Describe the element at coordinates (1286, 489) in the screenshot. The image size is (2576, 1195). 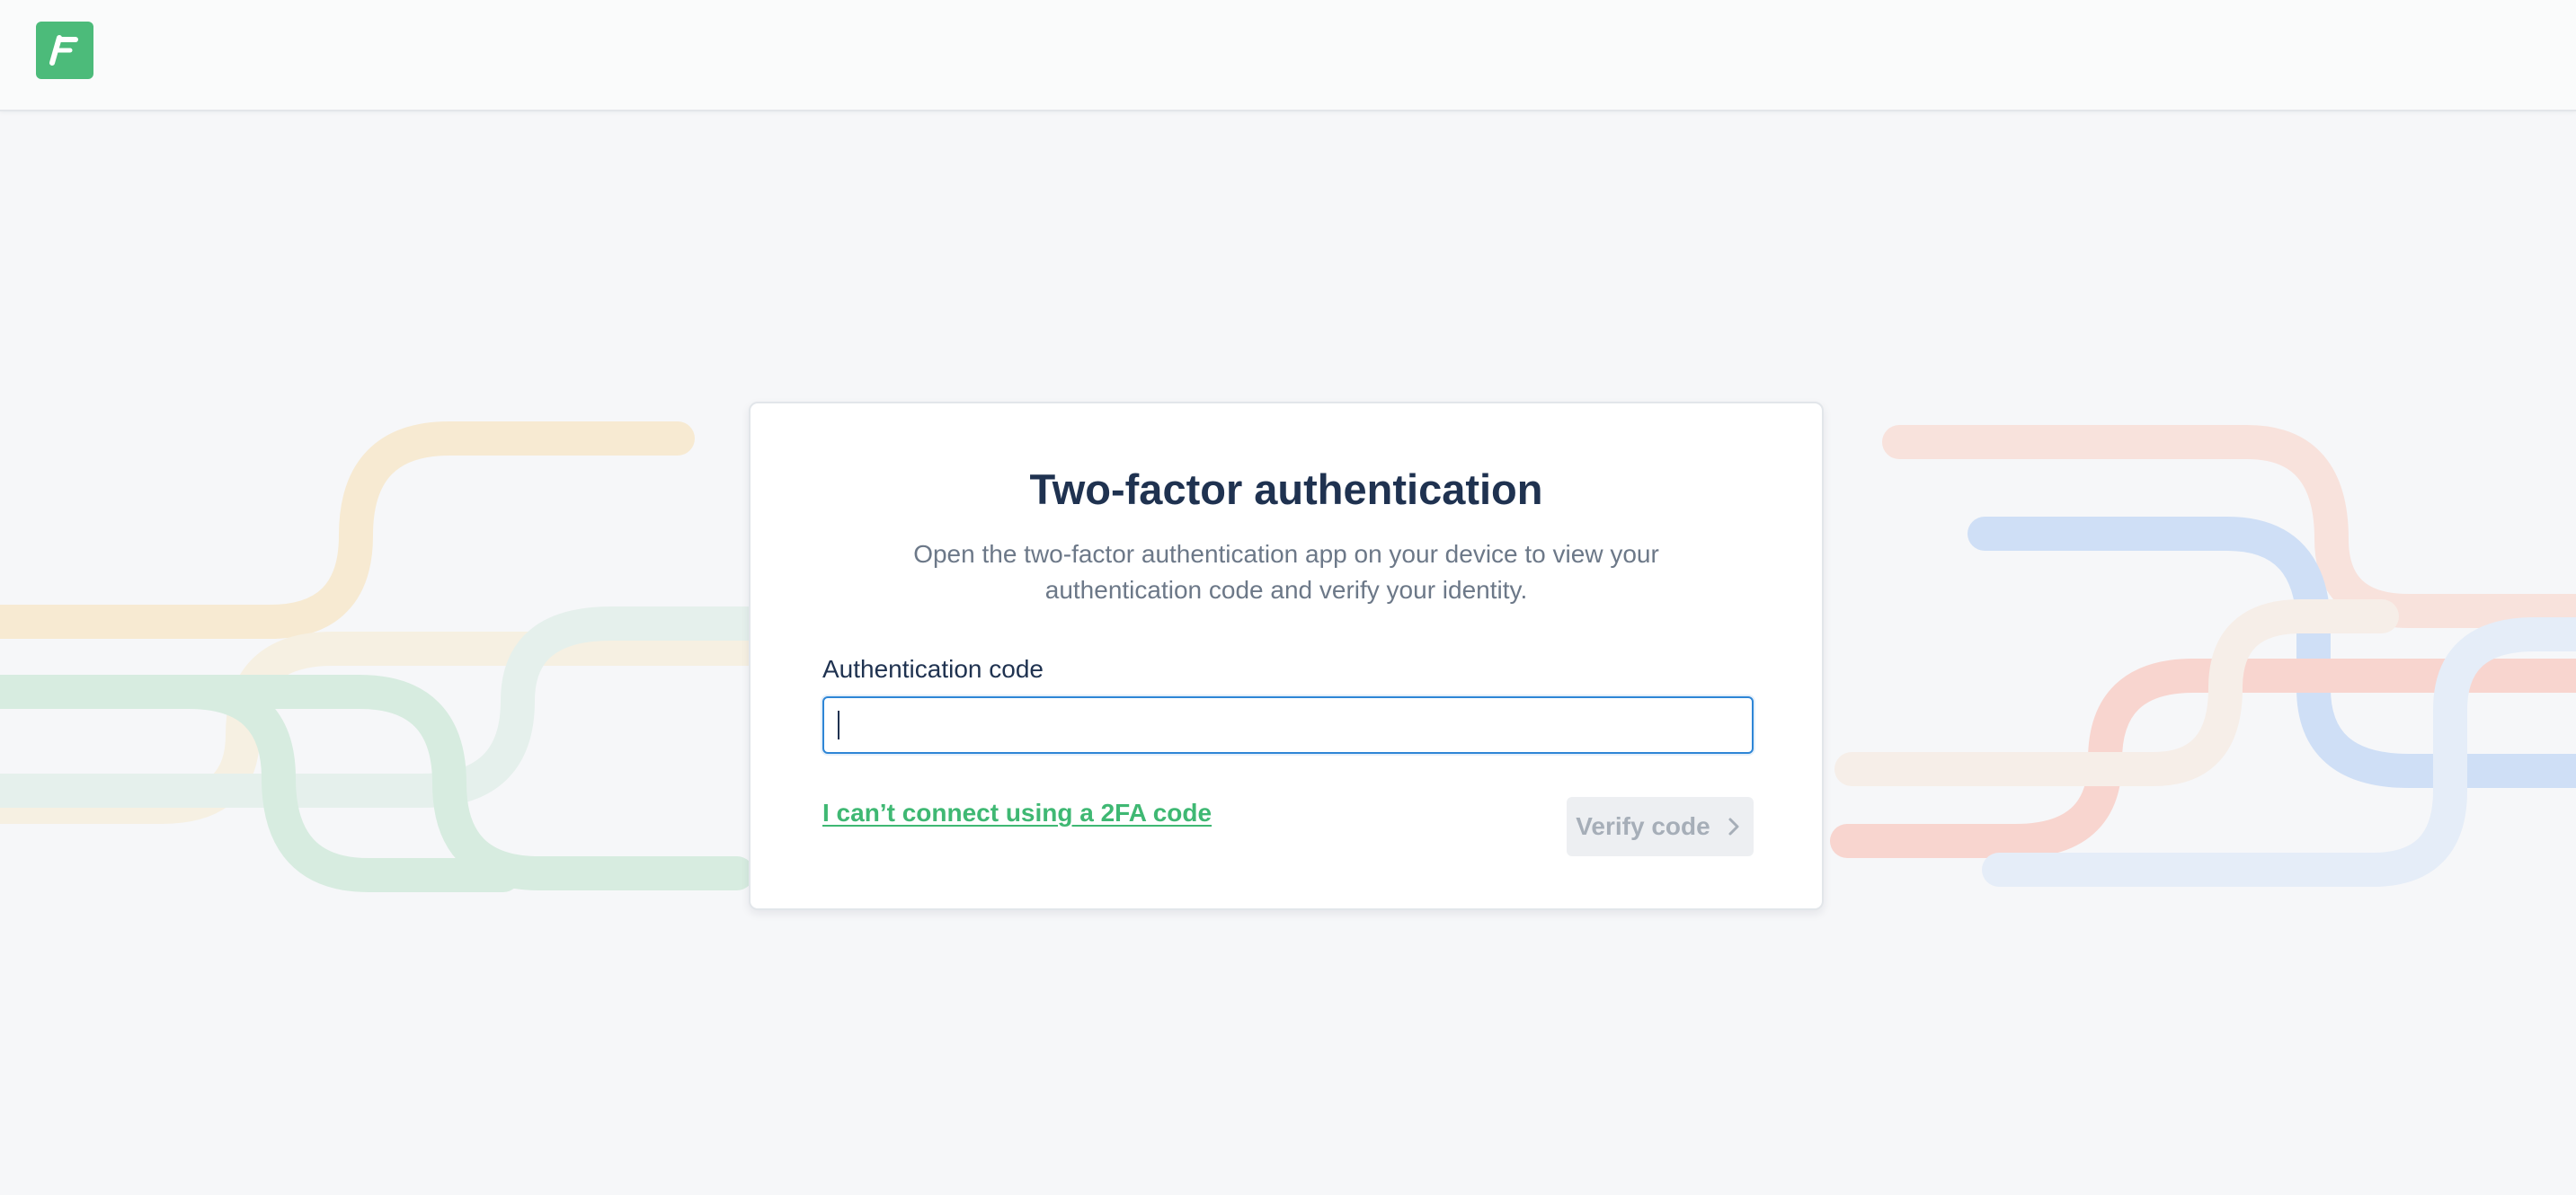
I see `page-title: Two-factor authentication` at that location.